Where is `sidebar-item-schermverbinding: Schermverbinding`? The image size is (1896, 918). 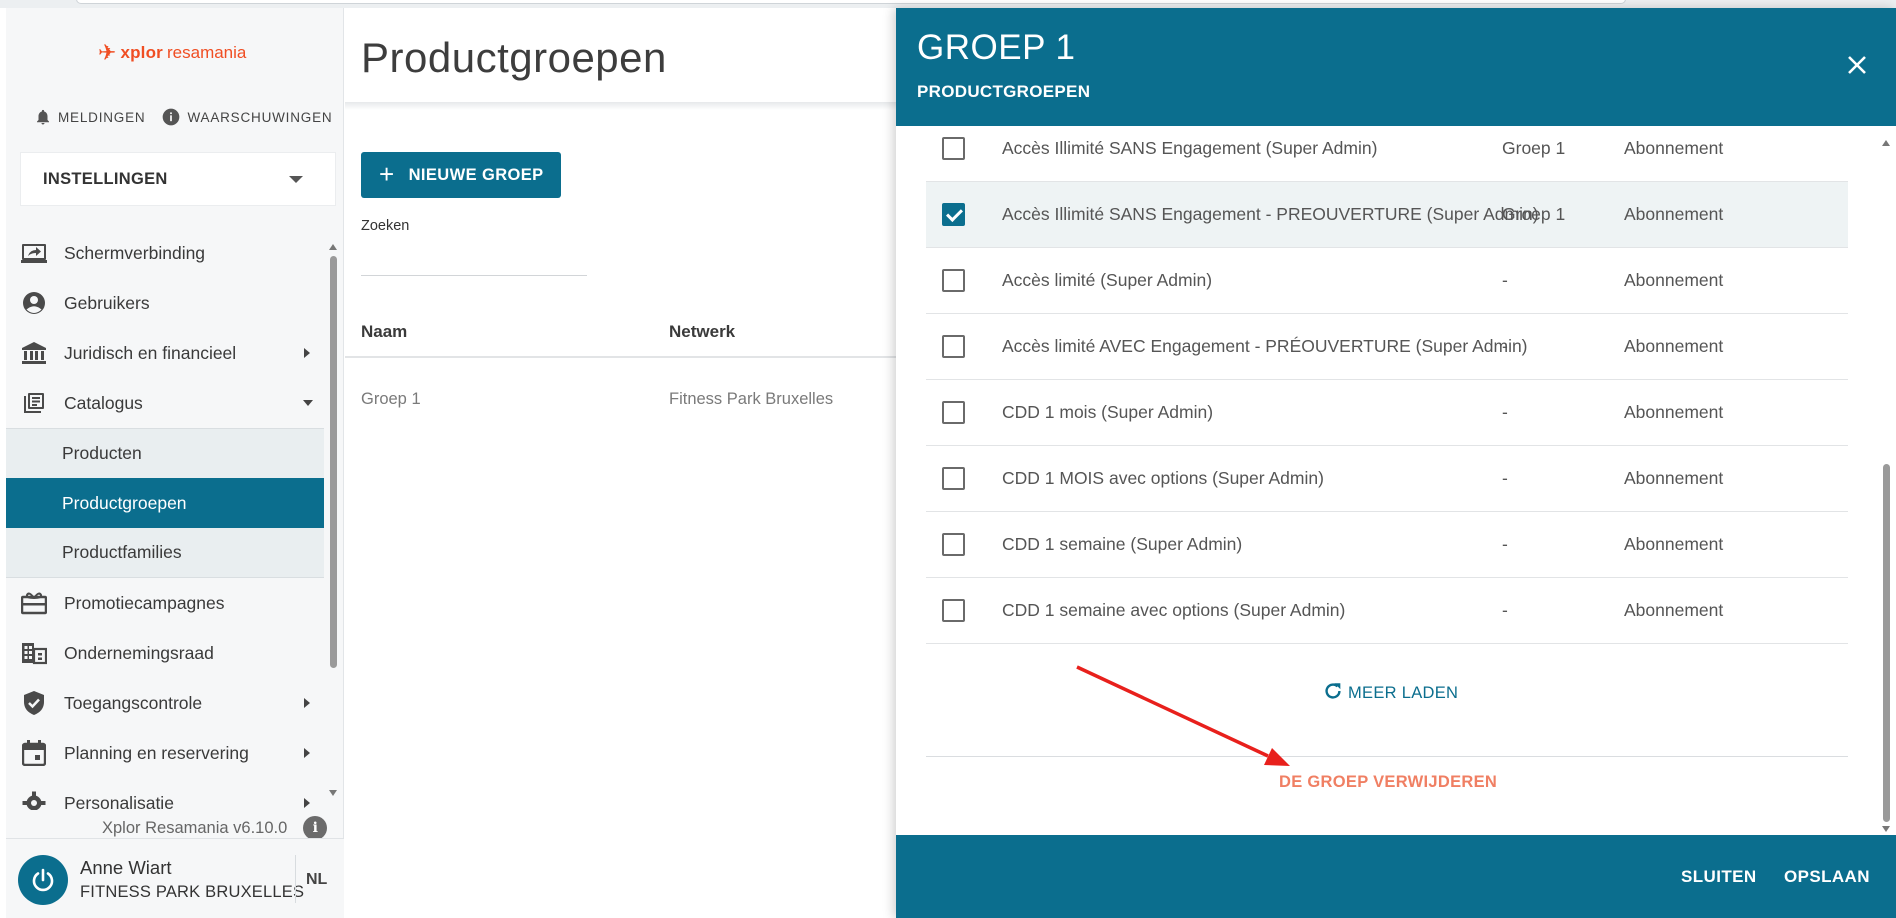 sidebar-item-schermverbinding: Schermverbinding is located at coordinates (165, 253).